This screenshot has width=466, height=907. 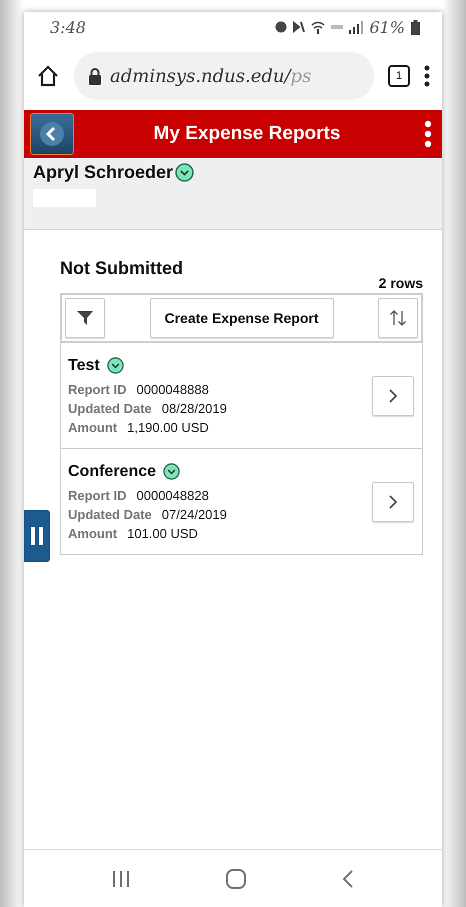 What do you see at coordinates (121, 879) in the screenshot?
I see `recent-apps-icon` at bounding box center [121, 879].